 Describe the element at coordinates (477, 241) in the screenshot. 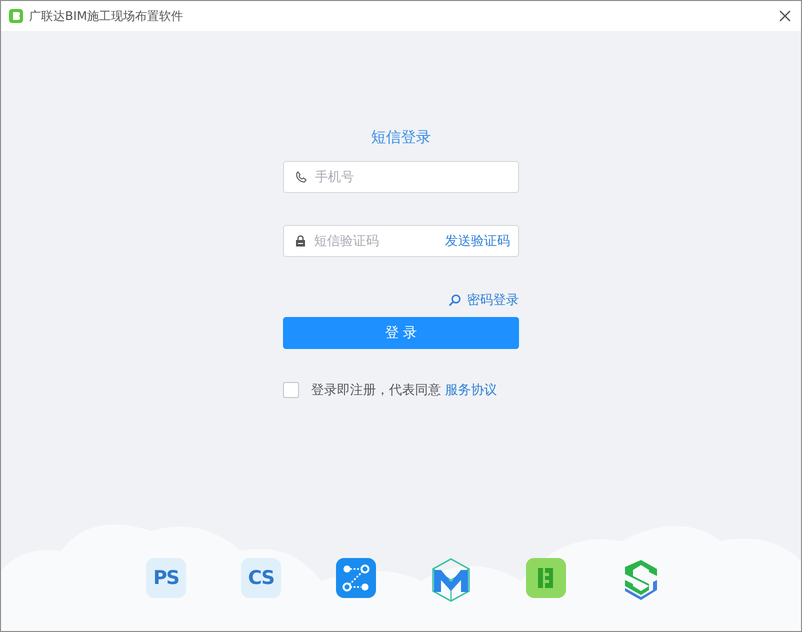

I see `send-code-link: 发送验证码` at that location.